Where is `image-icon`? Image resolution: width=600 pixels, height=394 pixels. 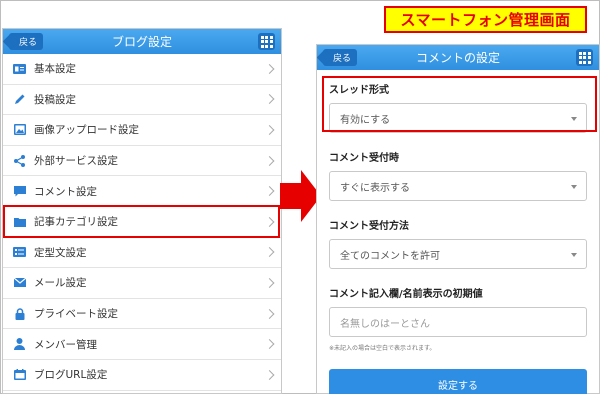 image-icon is located at coordinates (19, 130).